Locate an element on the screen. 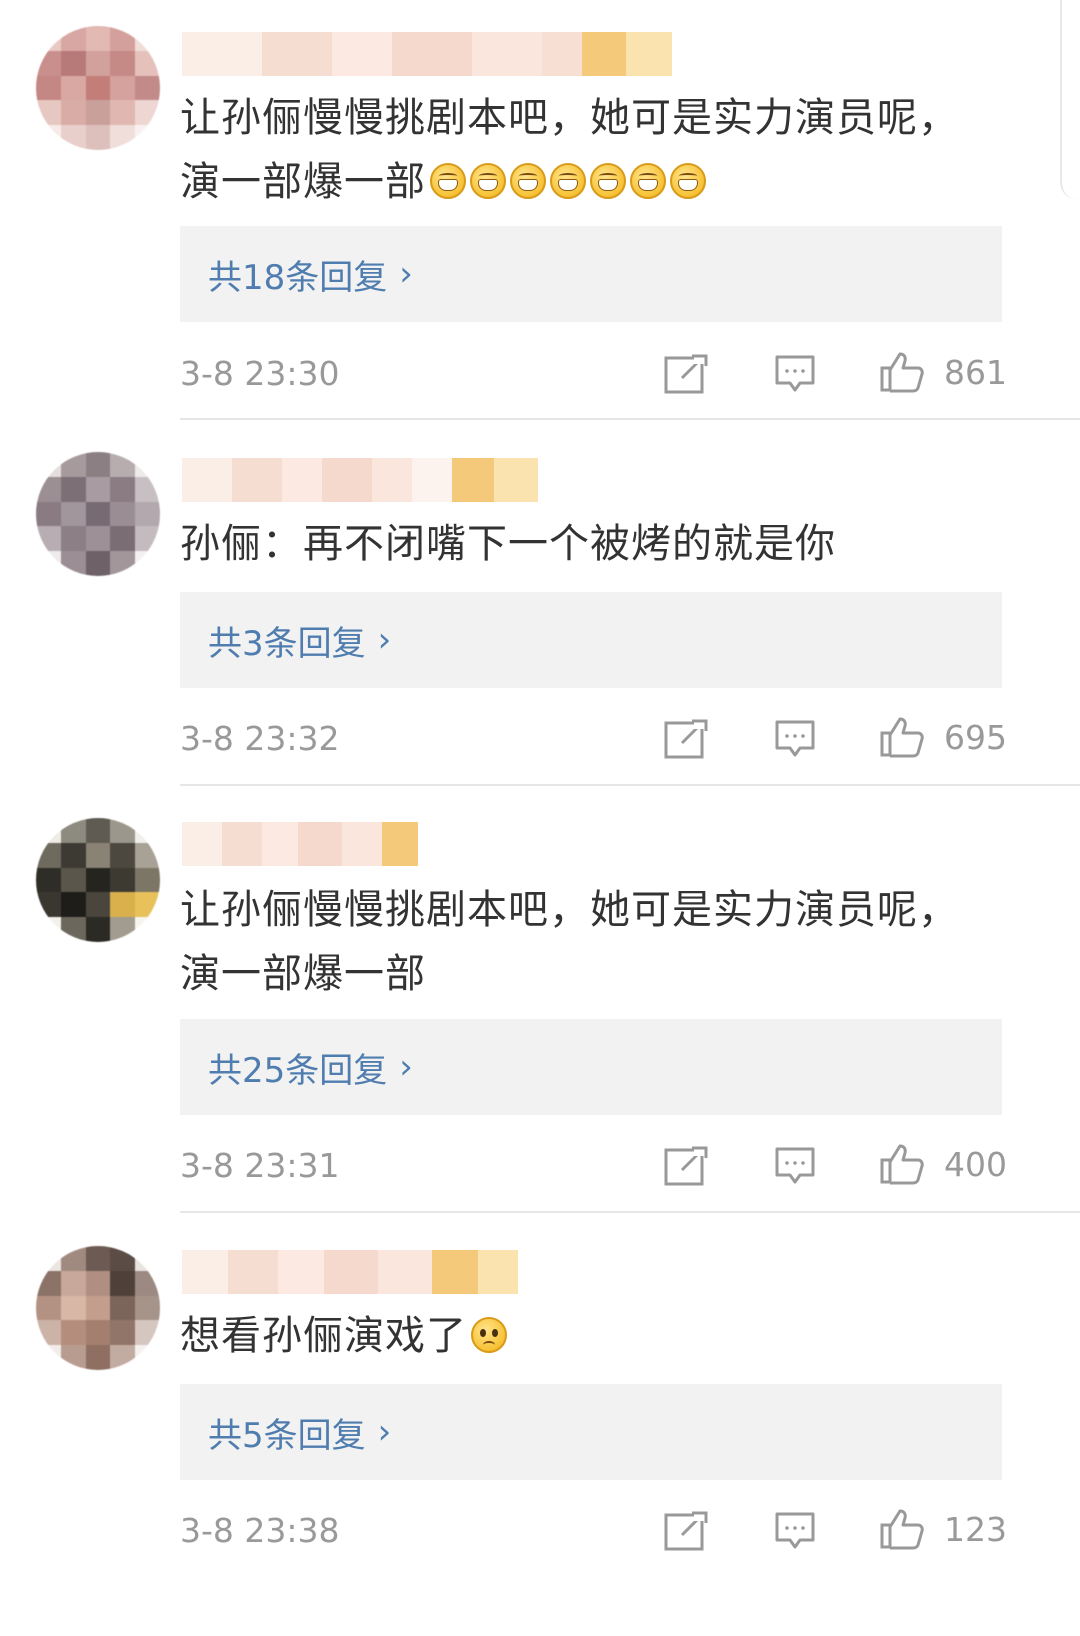 The width and height of the screenshot is (1080, 1636). view-replies-button: 共3条回复 › is located at coordinates (591, 640).